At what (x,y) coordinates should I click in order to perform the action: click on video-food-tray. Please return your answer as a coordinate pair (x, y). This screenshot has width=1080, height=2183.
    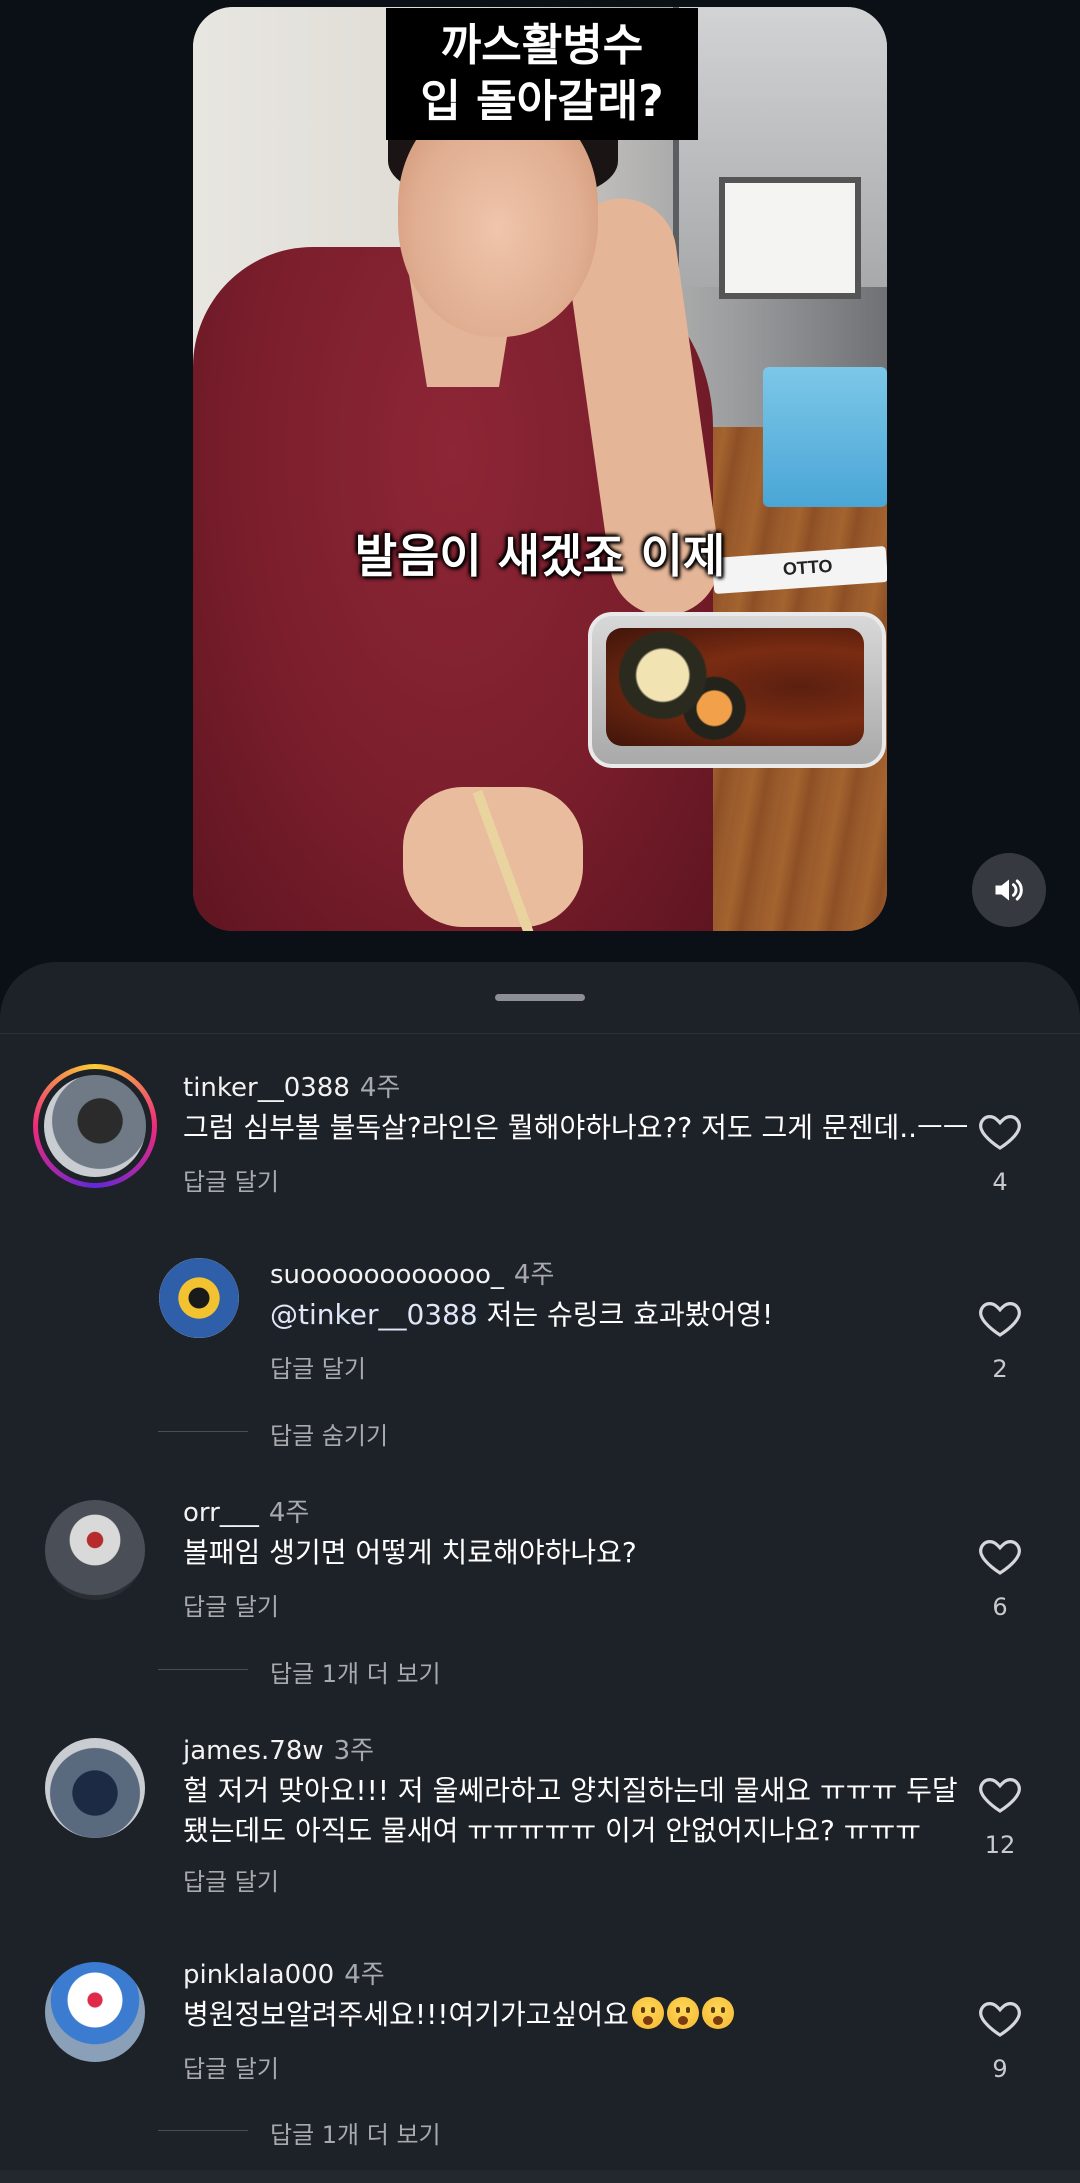
    Looking at the image, I should click on (737, 690).